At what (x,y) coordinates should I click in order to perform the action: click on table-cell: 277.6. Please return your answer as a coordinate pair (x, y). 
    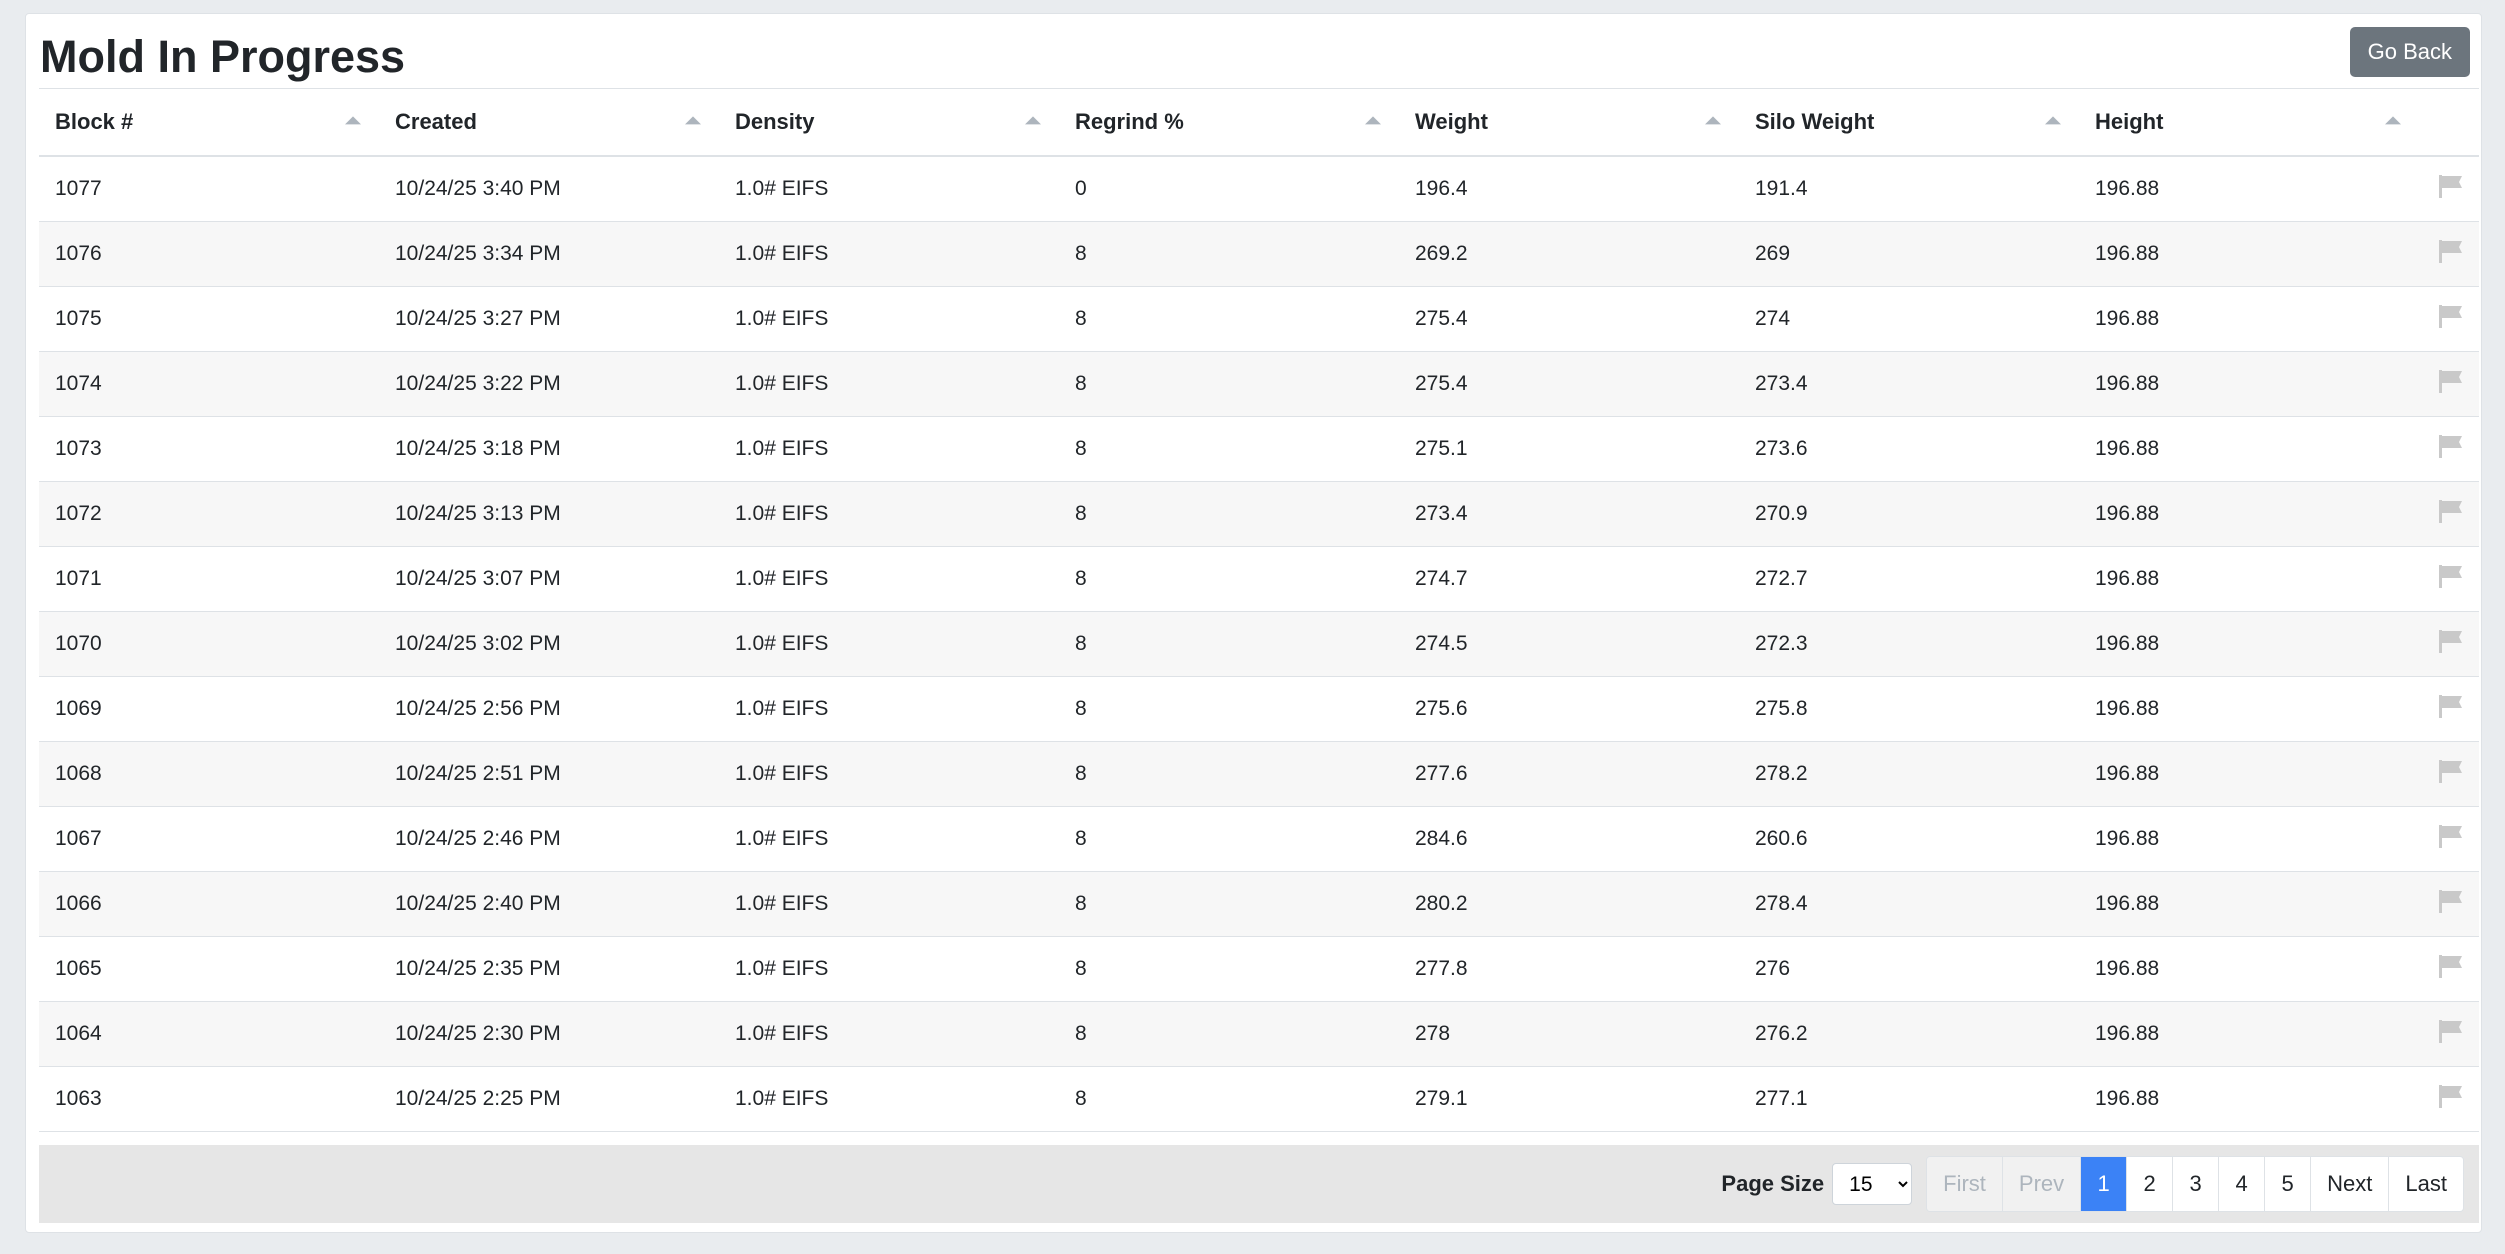
    Looking at the image, I should click on (1569, 774).